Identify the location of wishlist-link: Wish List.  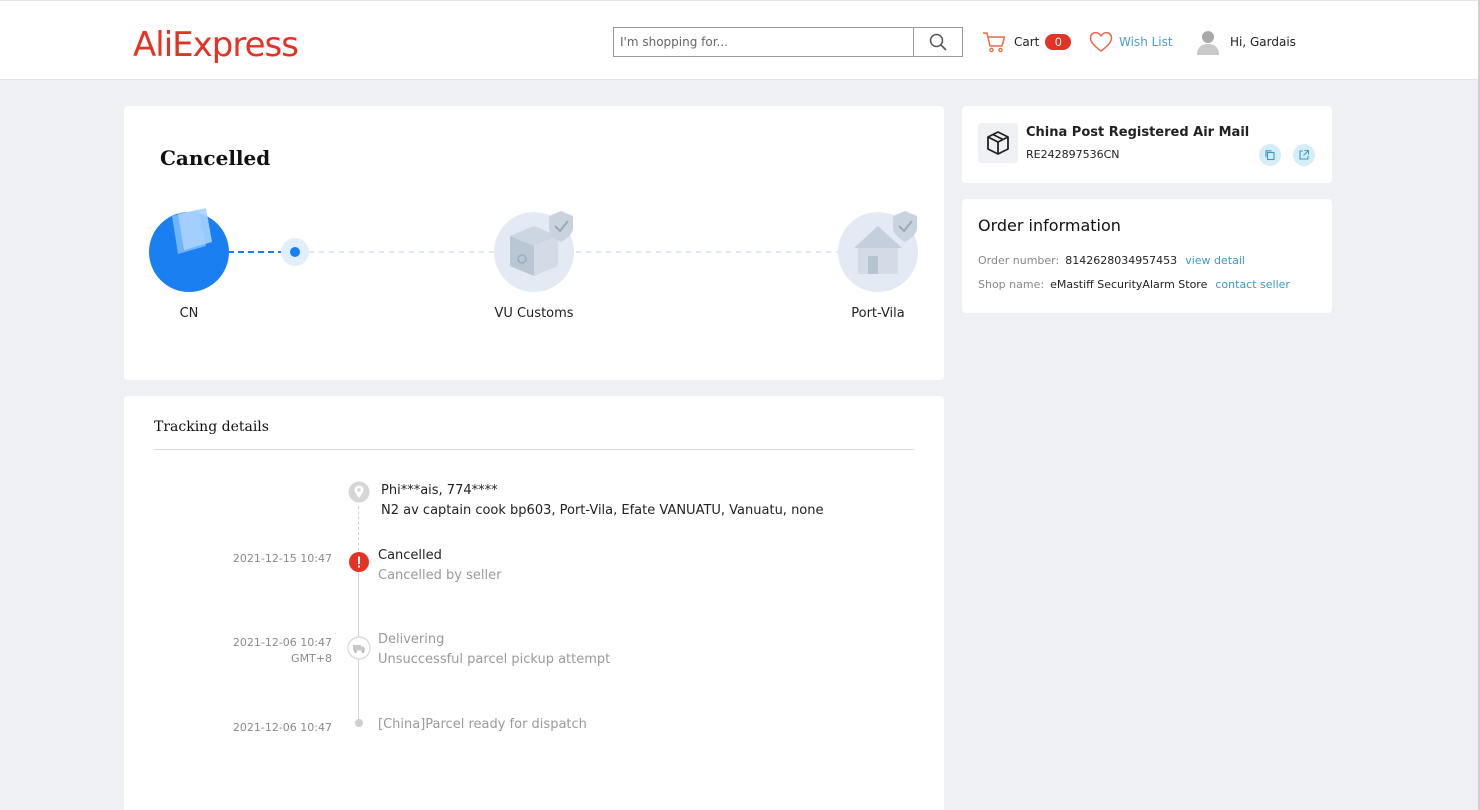
(1131, 42).